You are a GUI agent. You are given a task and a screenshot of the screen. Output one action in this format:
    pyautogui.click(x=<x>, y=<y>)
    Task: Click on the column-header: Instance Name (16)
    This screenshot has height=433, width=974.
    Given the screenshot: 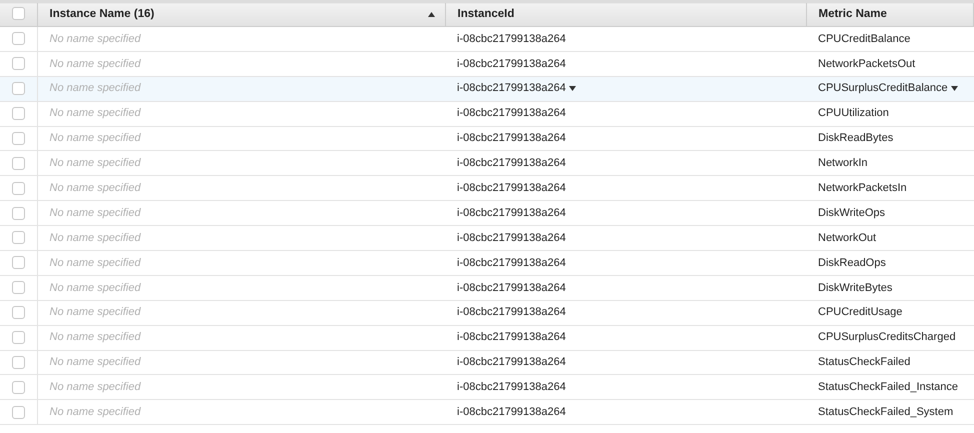 What is the action you would take?
    pyautogui.click(x=241, y=14)
    